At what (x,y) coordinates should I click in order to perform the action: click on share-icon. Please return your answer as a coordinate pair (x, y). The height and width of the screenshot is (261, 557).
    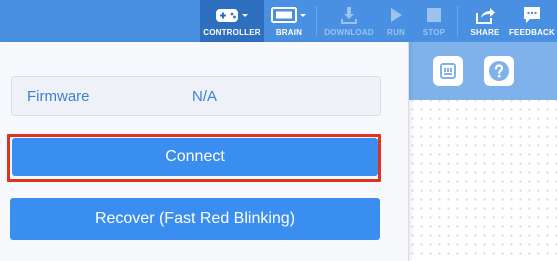
    Looking at the image, I should click on (485, 16).